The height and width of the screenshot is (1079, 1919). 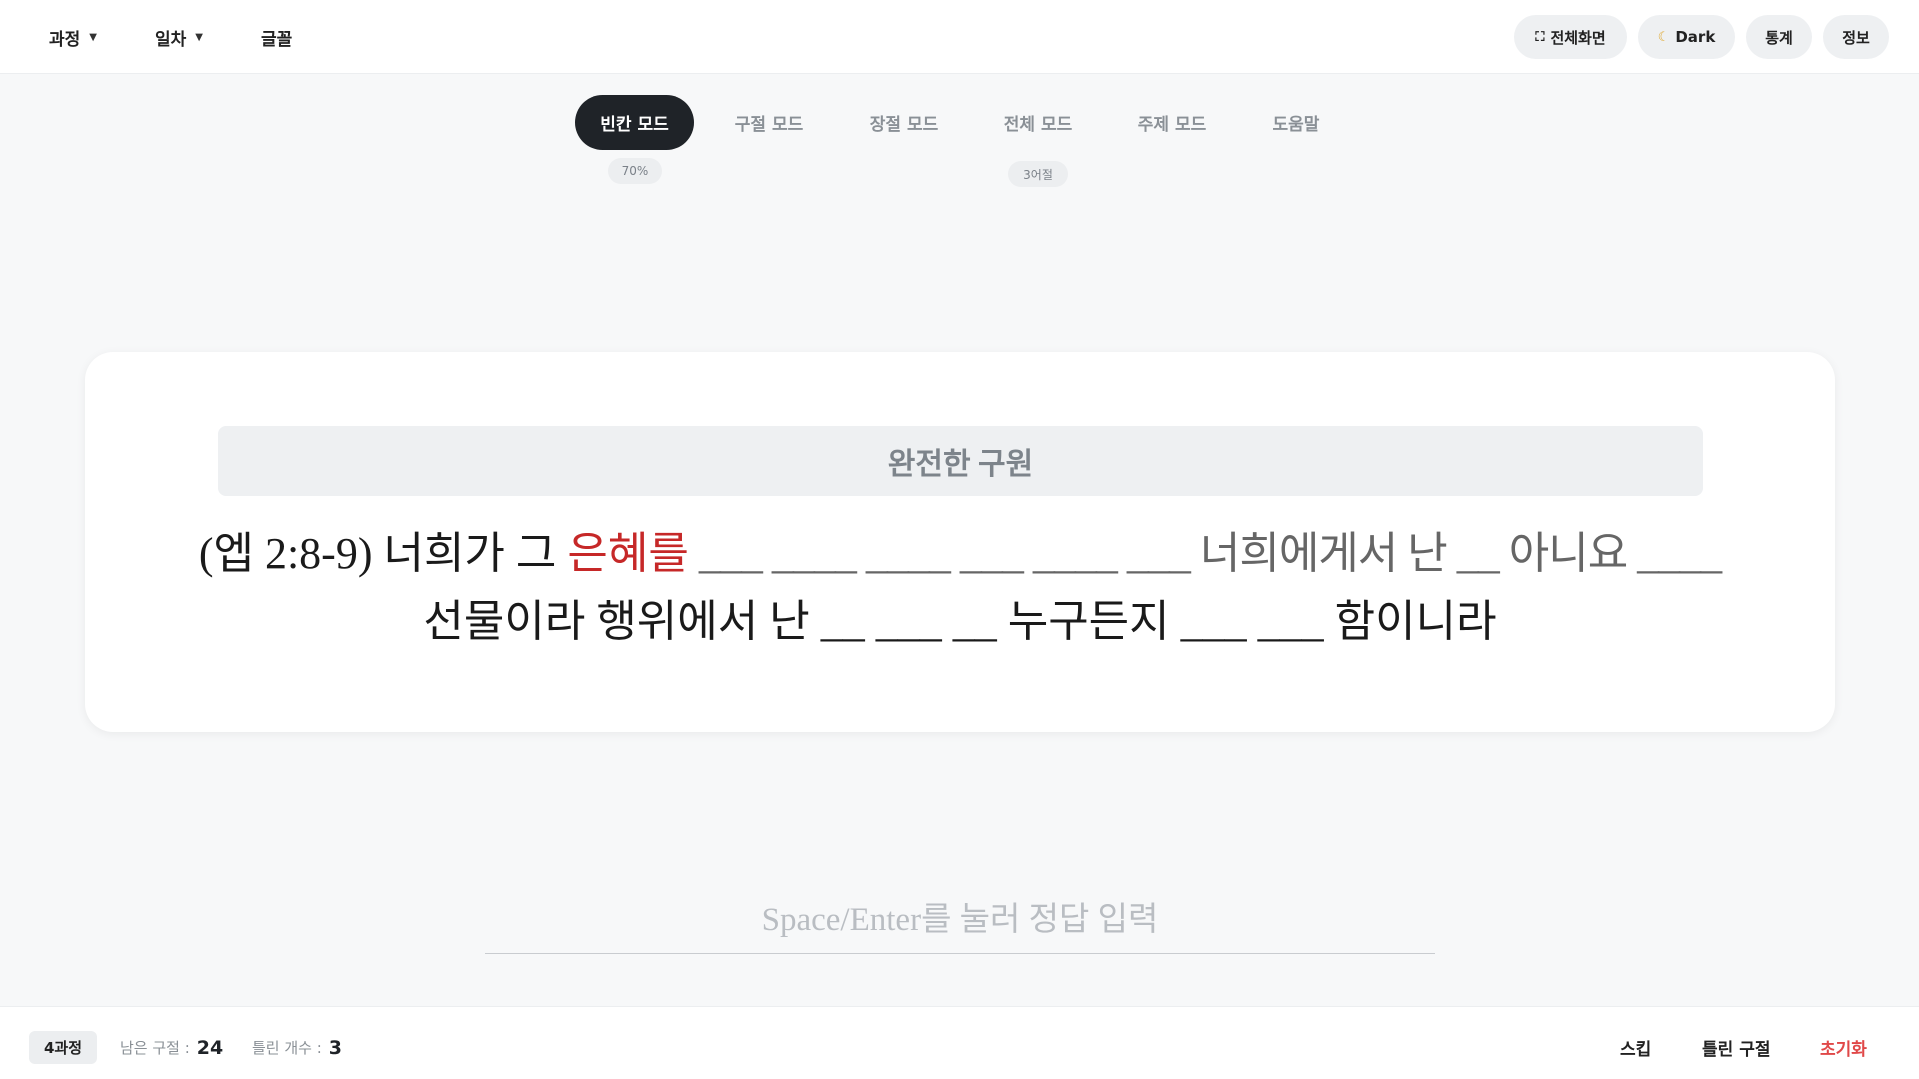 What do you see at coordinates (634, 122) in the screenshot?
I see `tab-blank-mode: 빈칸 모드` at bounding box center [634, 122].